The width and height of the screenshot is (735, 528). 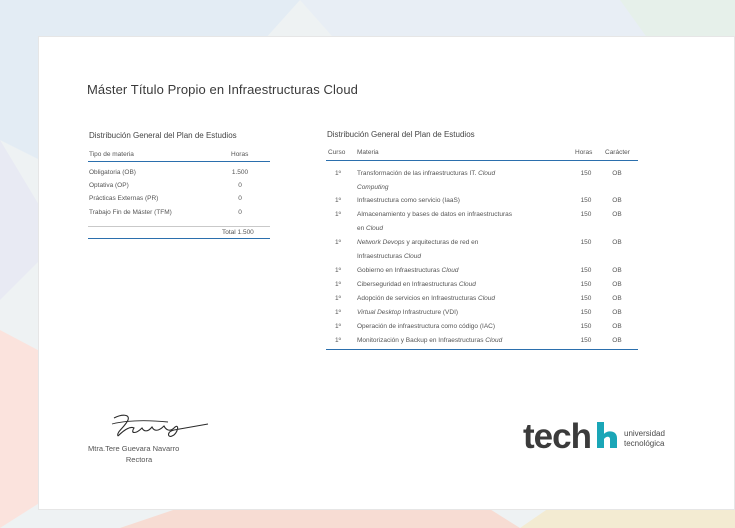 I want to click on signatory-name: Mtra.Tere Guevara Navarro, so click(x=134, y=448).